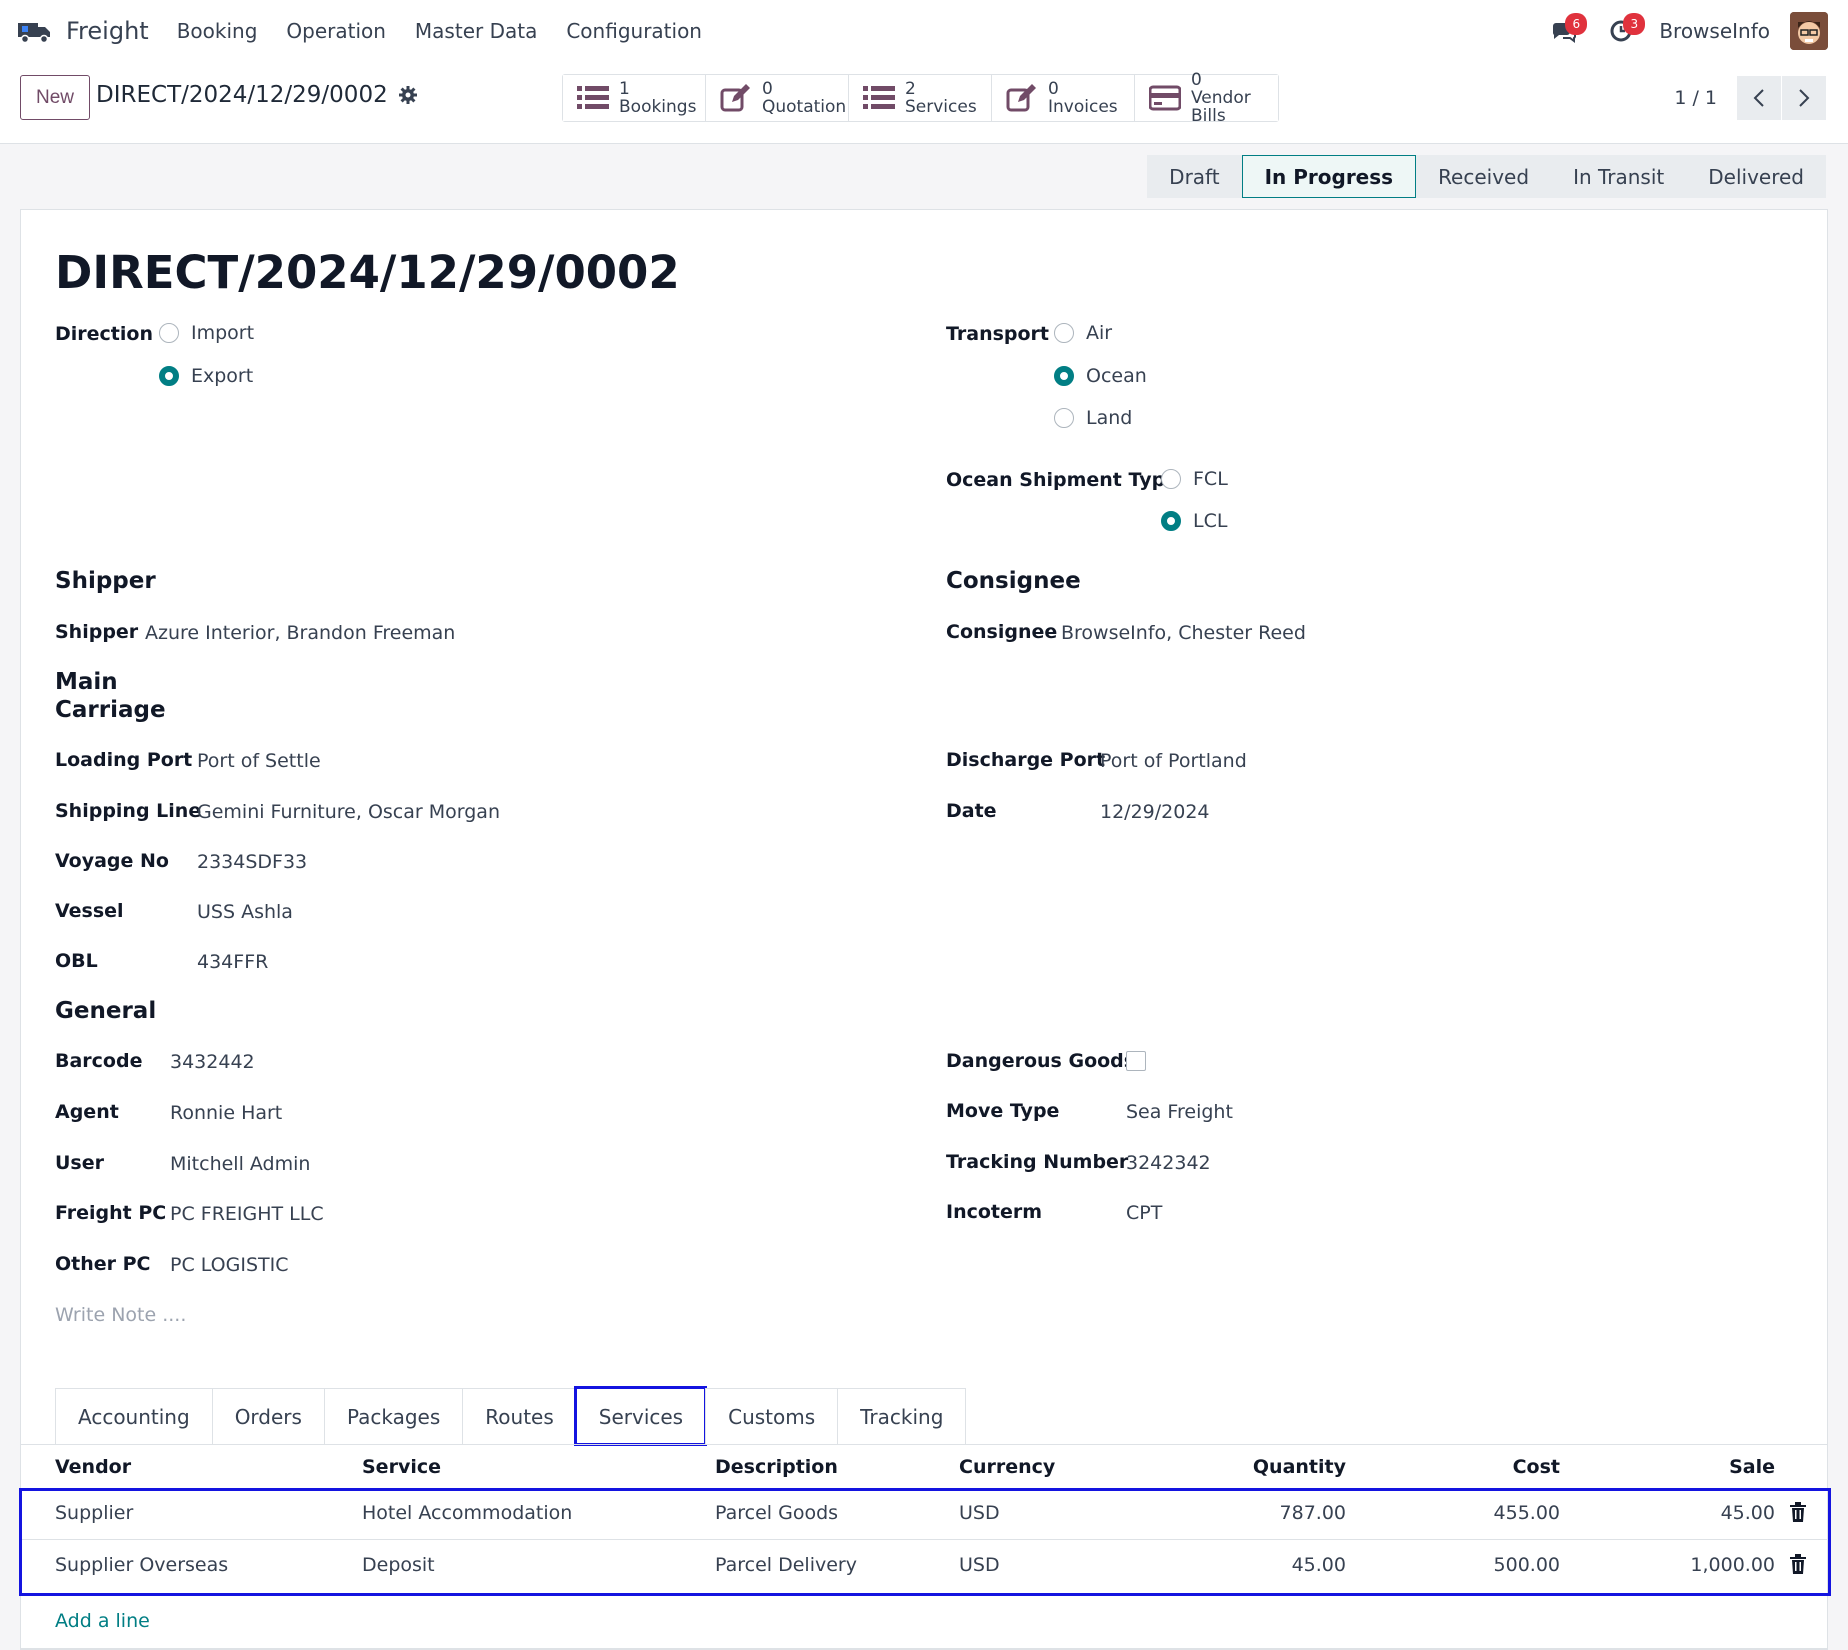 Image resolution: width=1848 pixels, height=1650 pixels. Describe the element at coordinates (1093, 418) in the screenshot. I see `transport-land-radio: Land` at that location.